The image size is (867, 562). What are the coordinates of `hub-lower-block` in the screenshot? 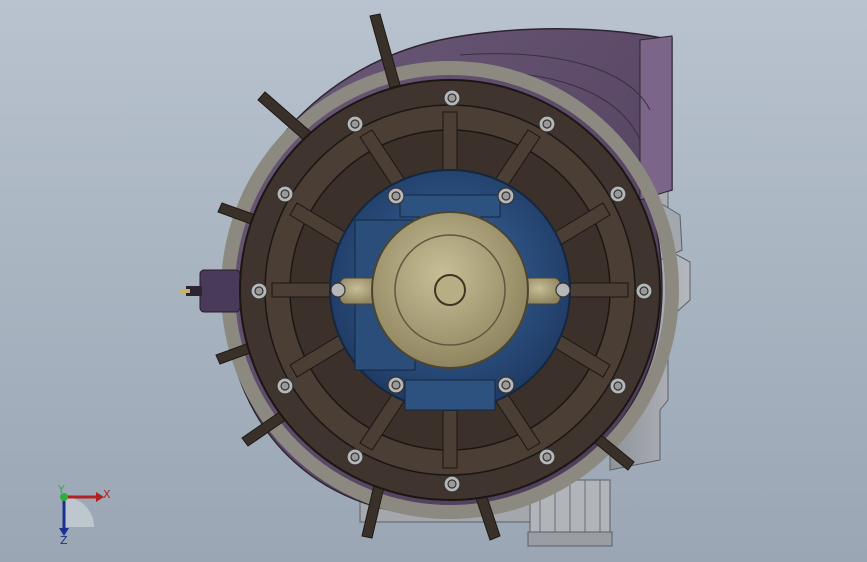 It's located at (450, 395).